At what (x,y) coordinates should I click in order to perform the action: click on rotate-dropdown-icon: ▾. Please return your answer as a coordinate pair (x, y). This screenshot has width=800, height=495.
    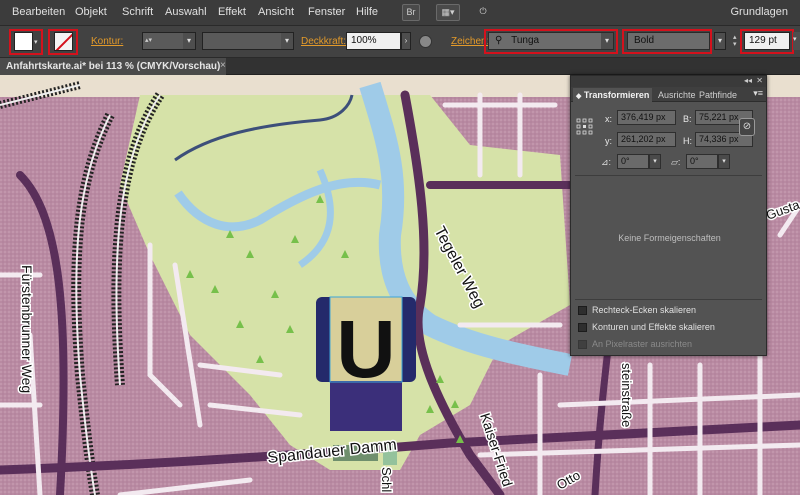
    Looking at the image, I should click on (655, 161).